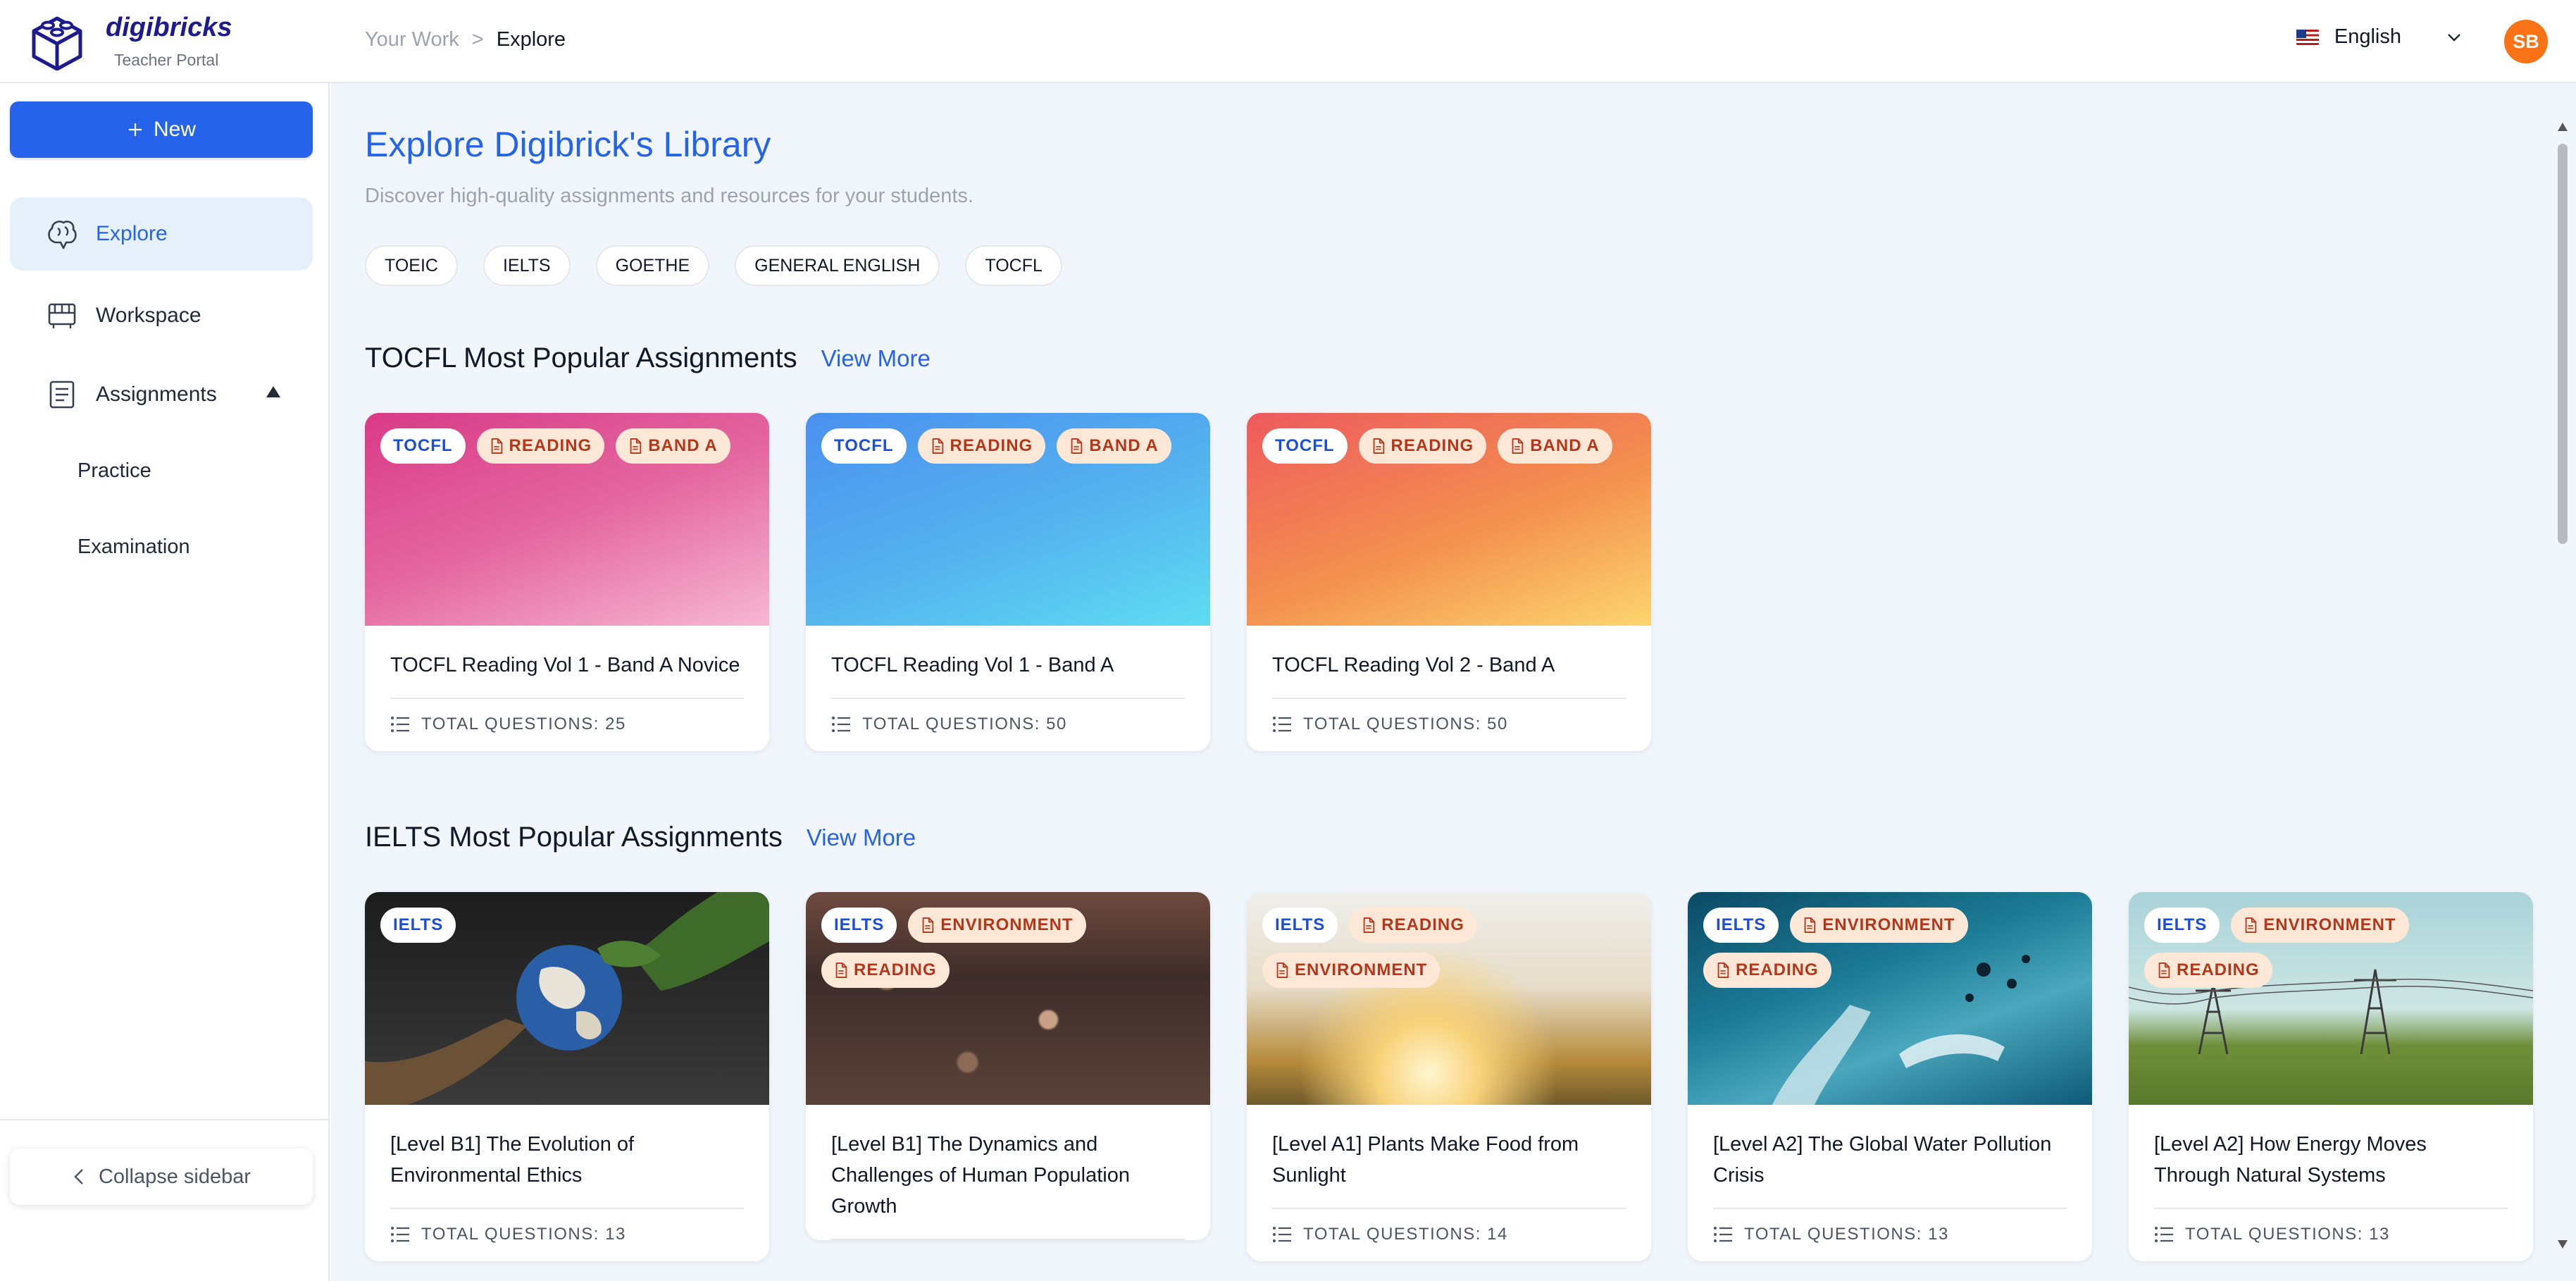 The height and width of the screenshot is (1281, 2576). What do you see at coordinates (161, 234) in the screenshot?
I see `sidebar-item-explore: Explore` at bounding box center [161, 234].